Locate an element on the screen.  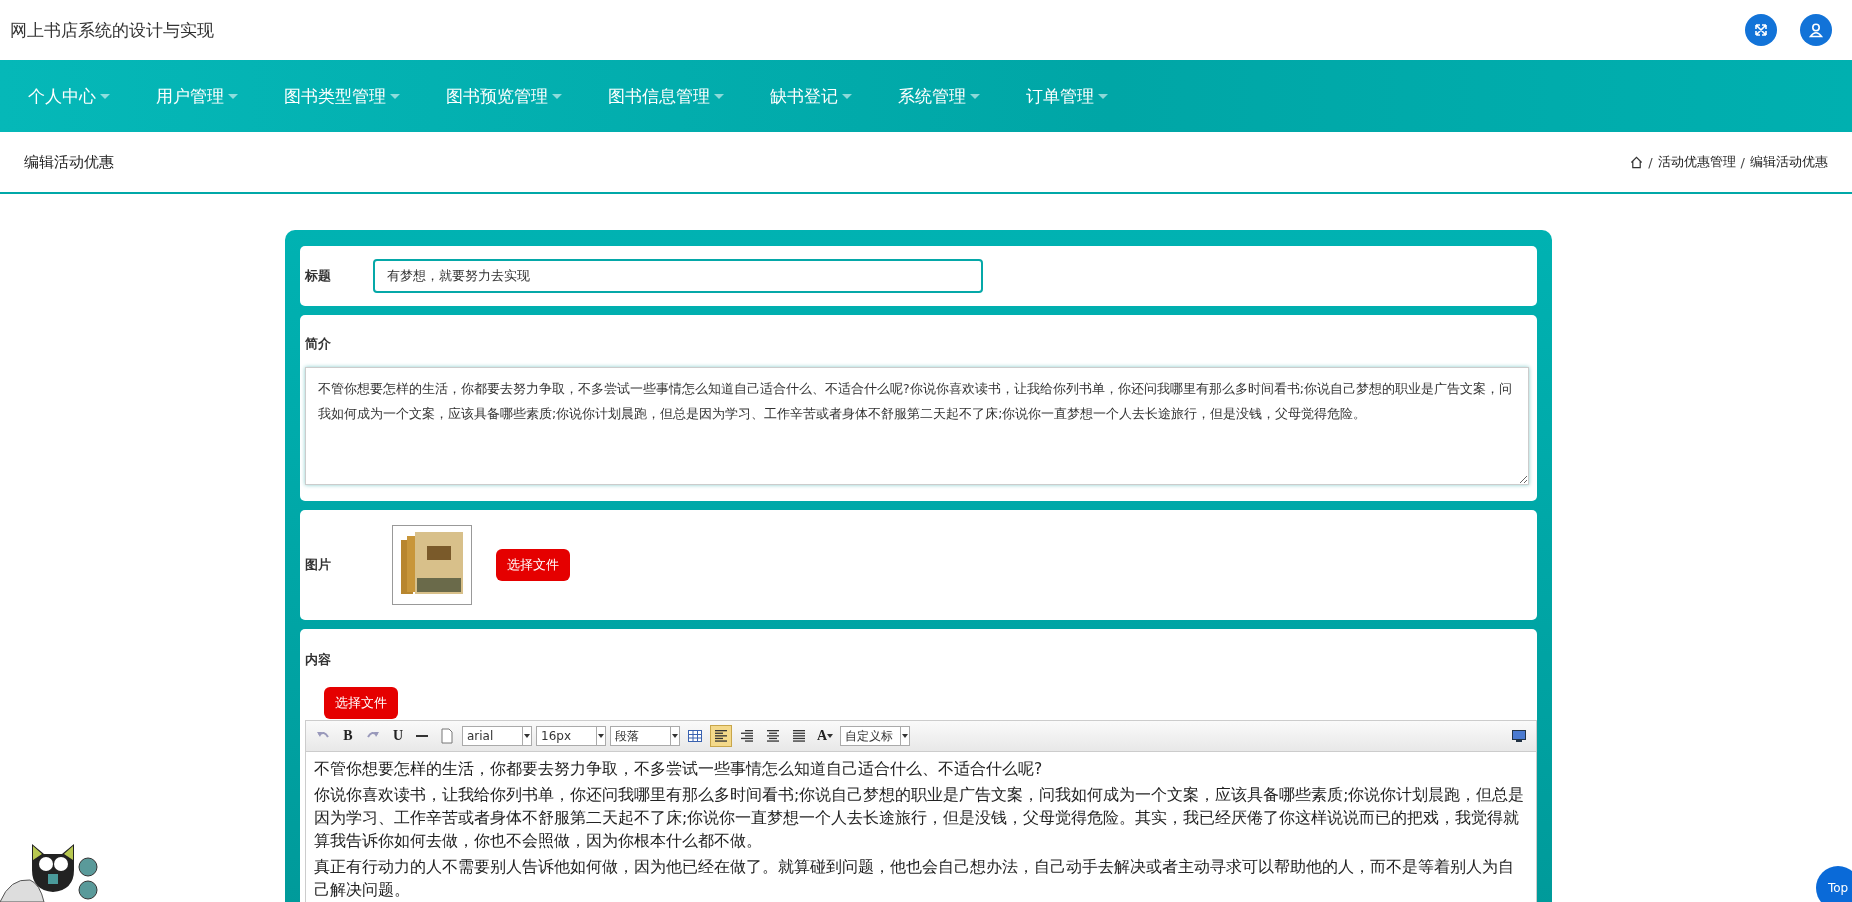
nav-menu-item: 图书类型管理 is located at coordinates (341, 96).